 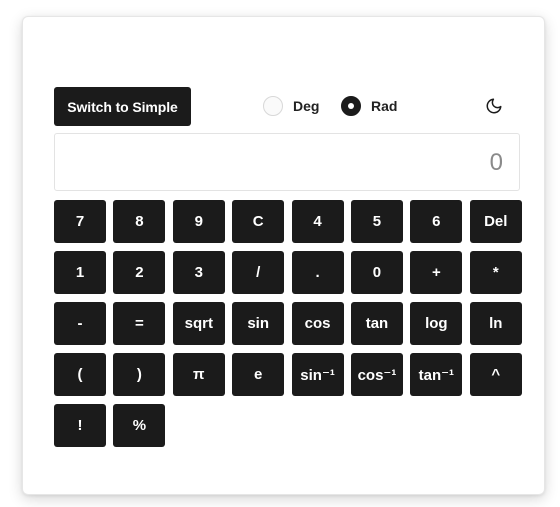 I want to click on key-factorial: !, so click(x=80, y=425).